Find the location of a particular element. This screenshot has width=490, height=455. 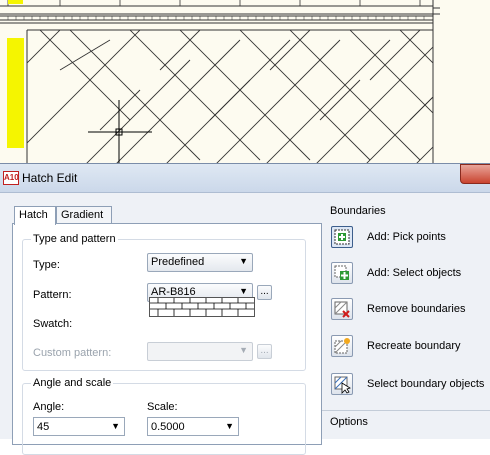

close-button is located at coordinates (475, 174).